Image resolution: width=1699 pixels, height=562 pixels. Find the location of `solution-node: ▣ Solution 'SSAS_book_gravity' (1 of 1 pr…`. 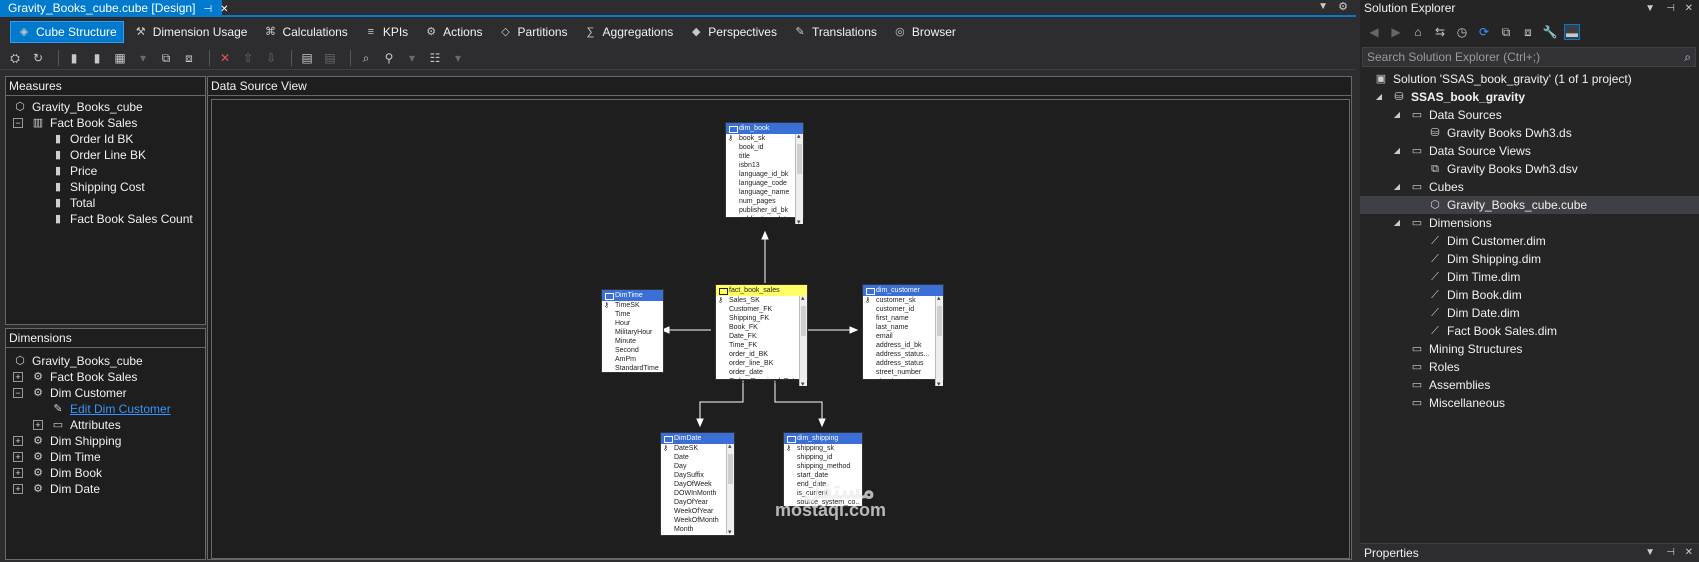

solution-node: ▣ Solution 'SSAS_book_gravity' (1 of 1 pr… is located at coordinates (1503, 79).